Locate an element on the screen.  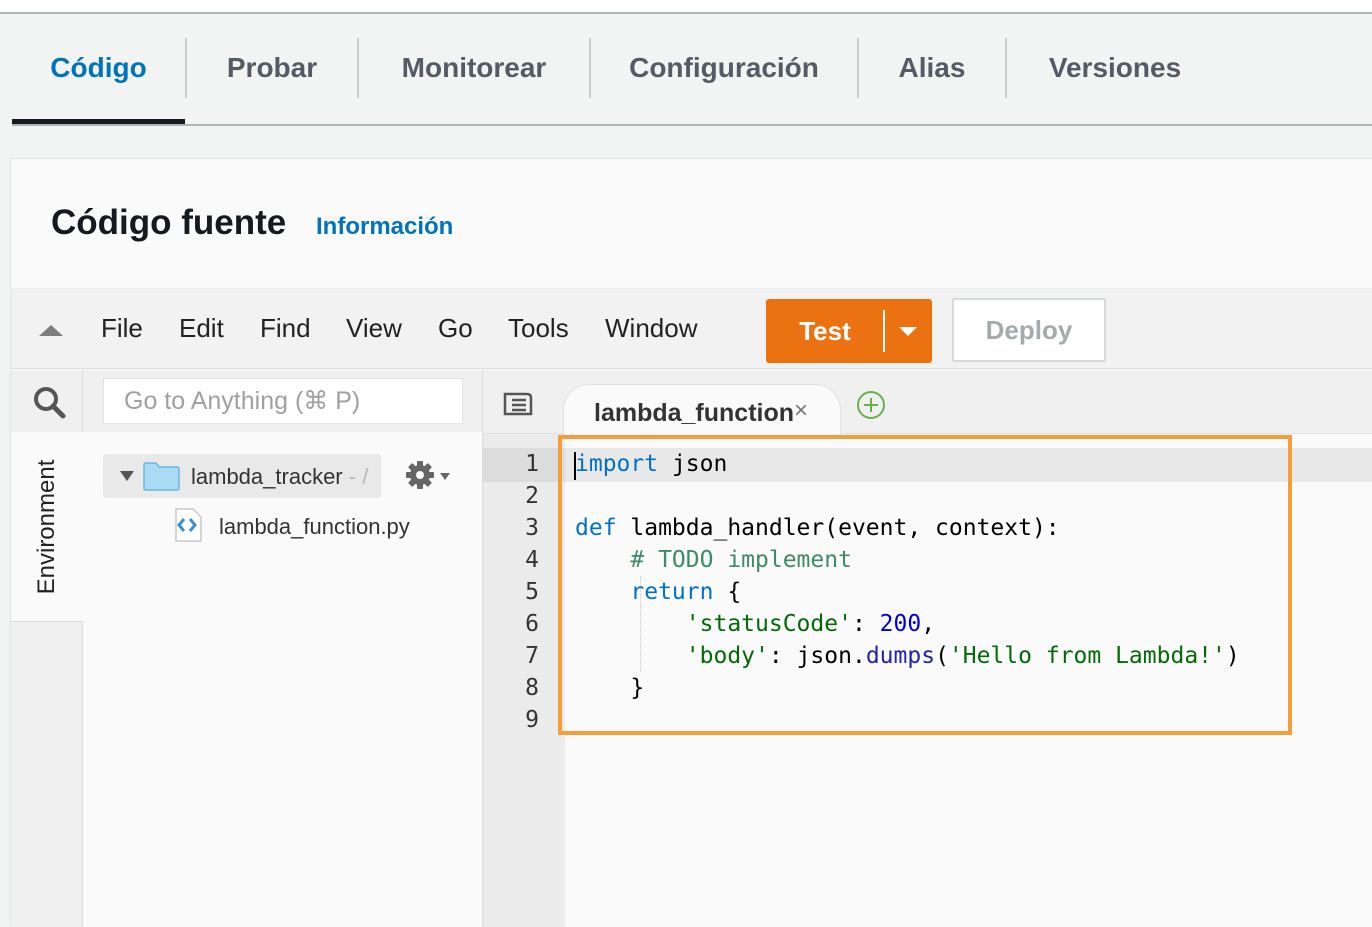
tab-monitorear: Monitorear is located at coordinates (474, 68).